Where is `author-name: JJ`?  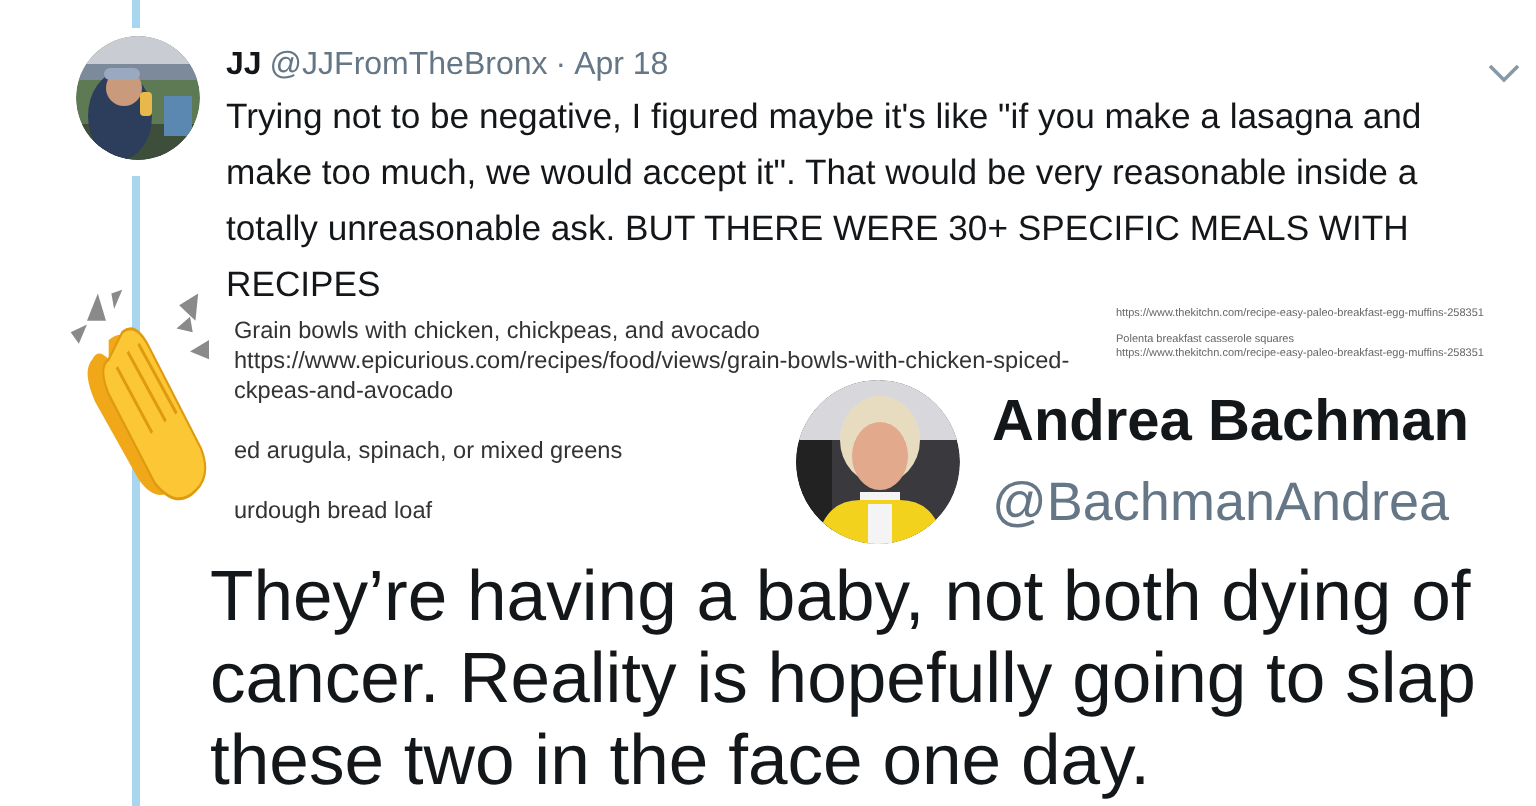 author-name: JJ is located at coordinates (244, 66).